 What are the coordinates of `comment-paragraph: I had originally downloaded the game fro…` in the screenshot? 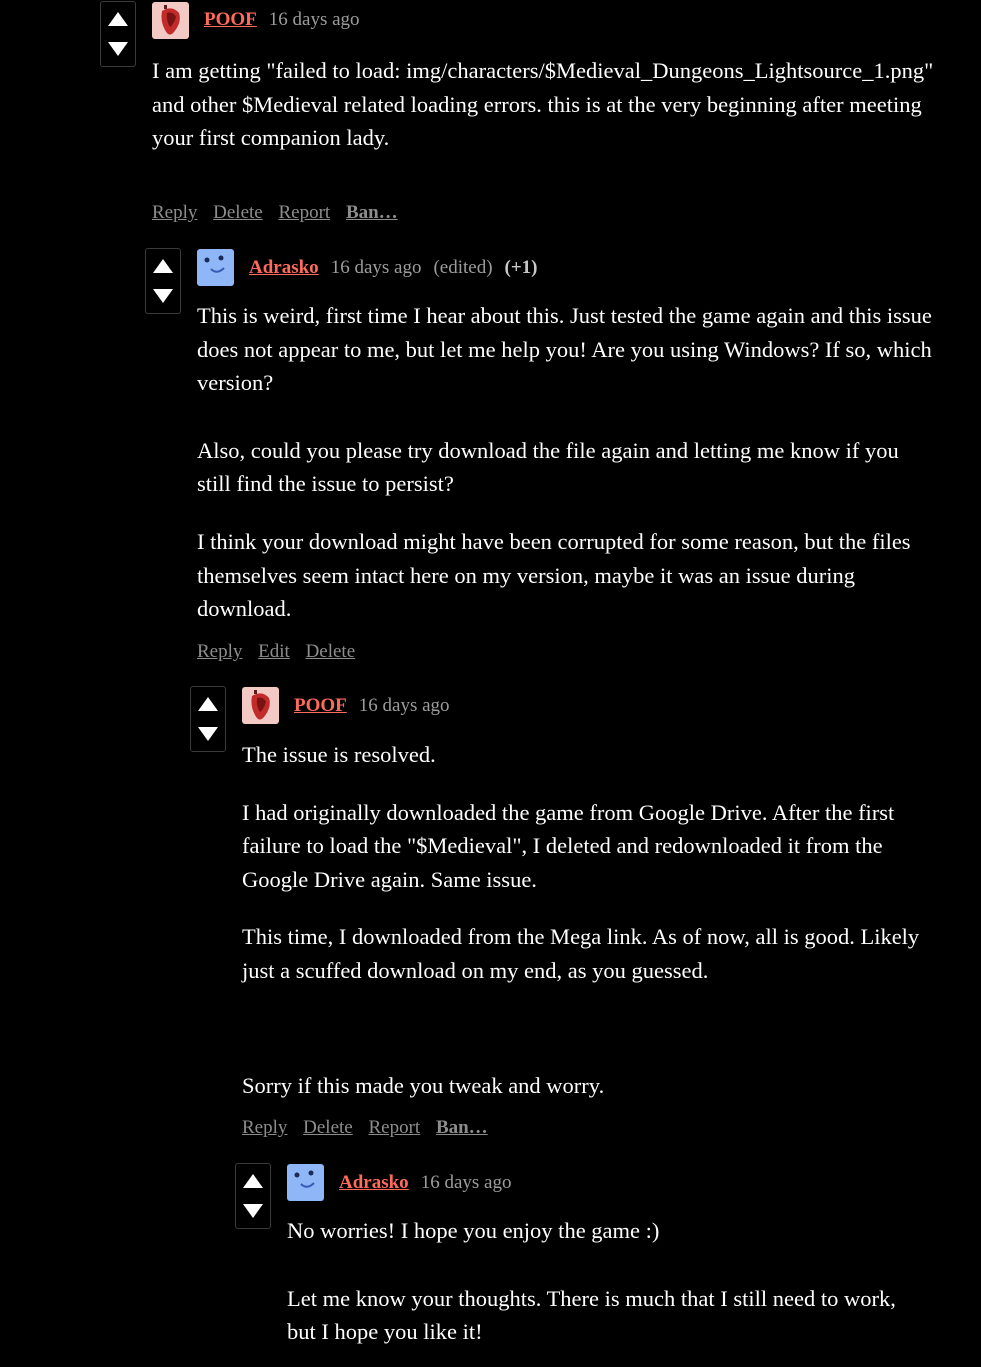 It's located at (568, 845).